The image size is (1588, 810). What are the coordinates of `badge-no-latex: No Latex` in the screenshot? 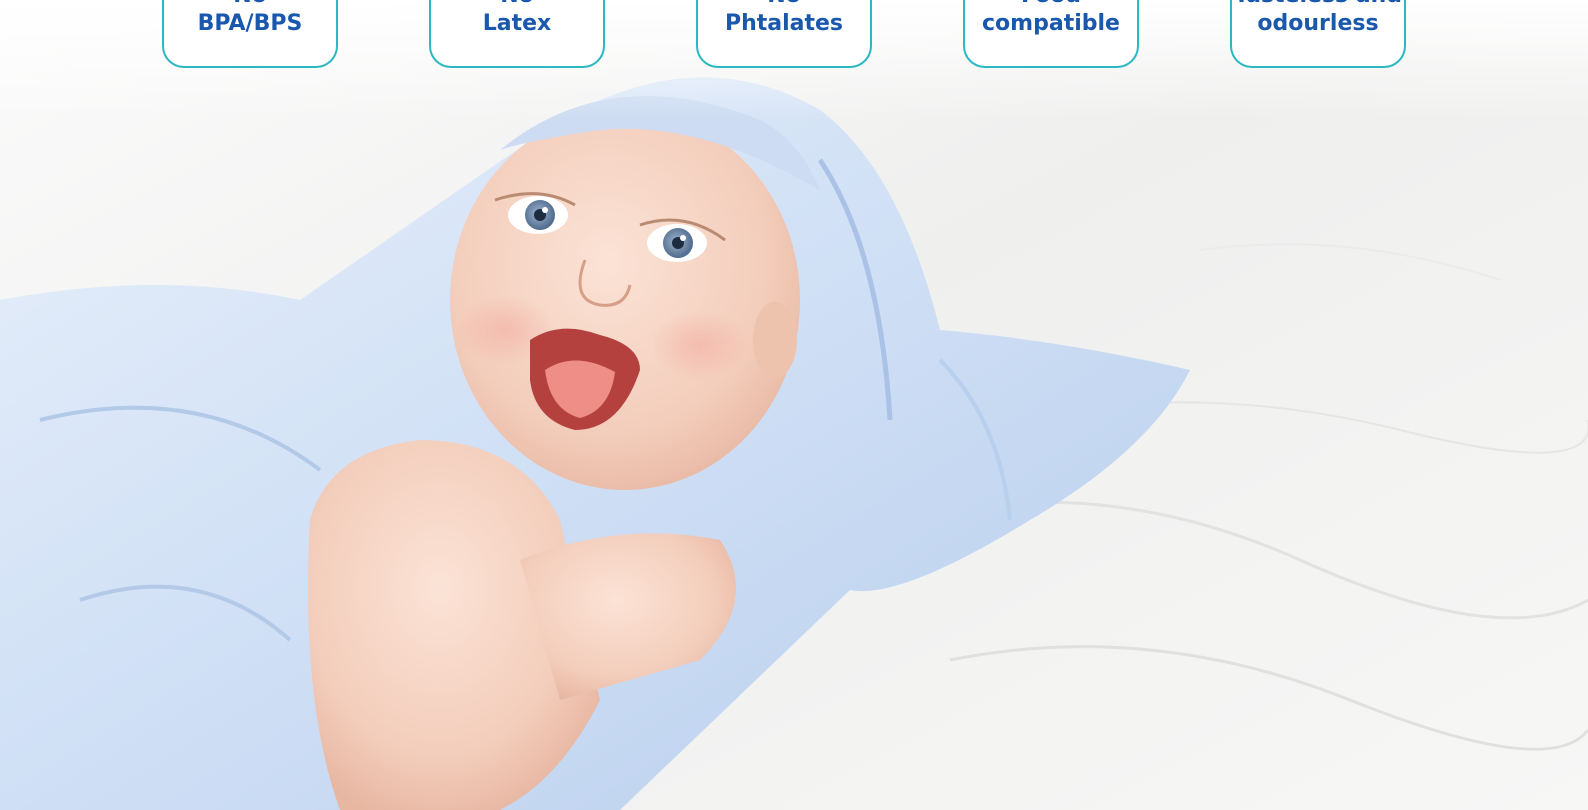 It's located at (517, 34).